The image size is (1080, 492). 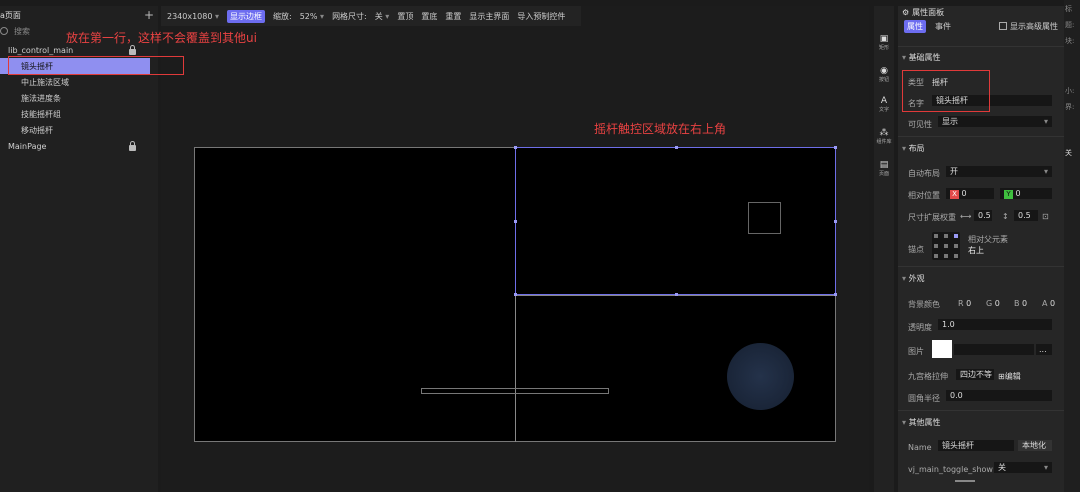 I want to click on anchor-grid, so click(x=946, y=246).